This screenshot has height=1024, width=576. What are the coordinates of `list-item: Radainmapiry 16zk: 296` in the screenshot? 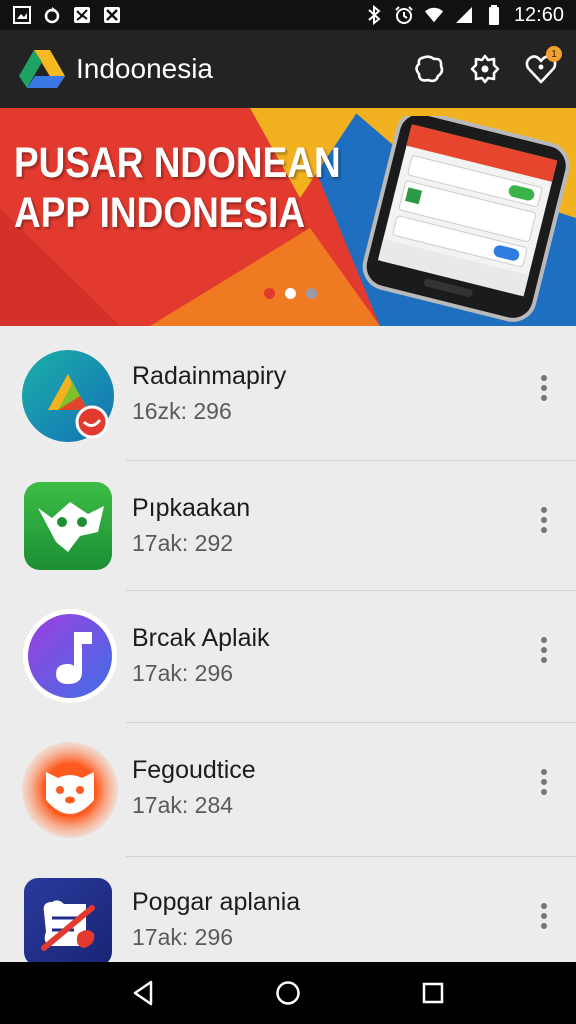 It's located at (288, 392).